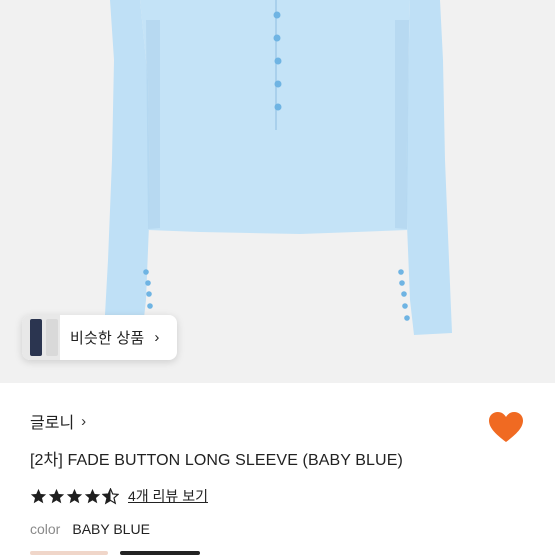 Image resolution: width=555 pixels, height=555 pixels. What do you see at coordinates (45, 529) in the screenshot?
I see `option-key: color` at bounding box center [45, 529].